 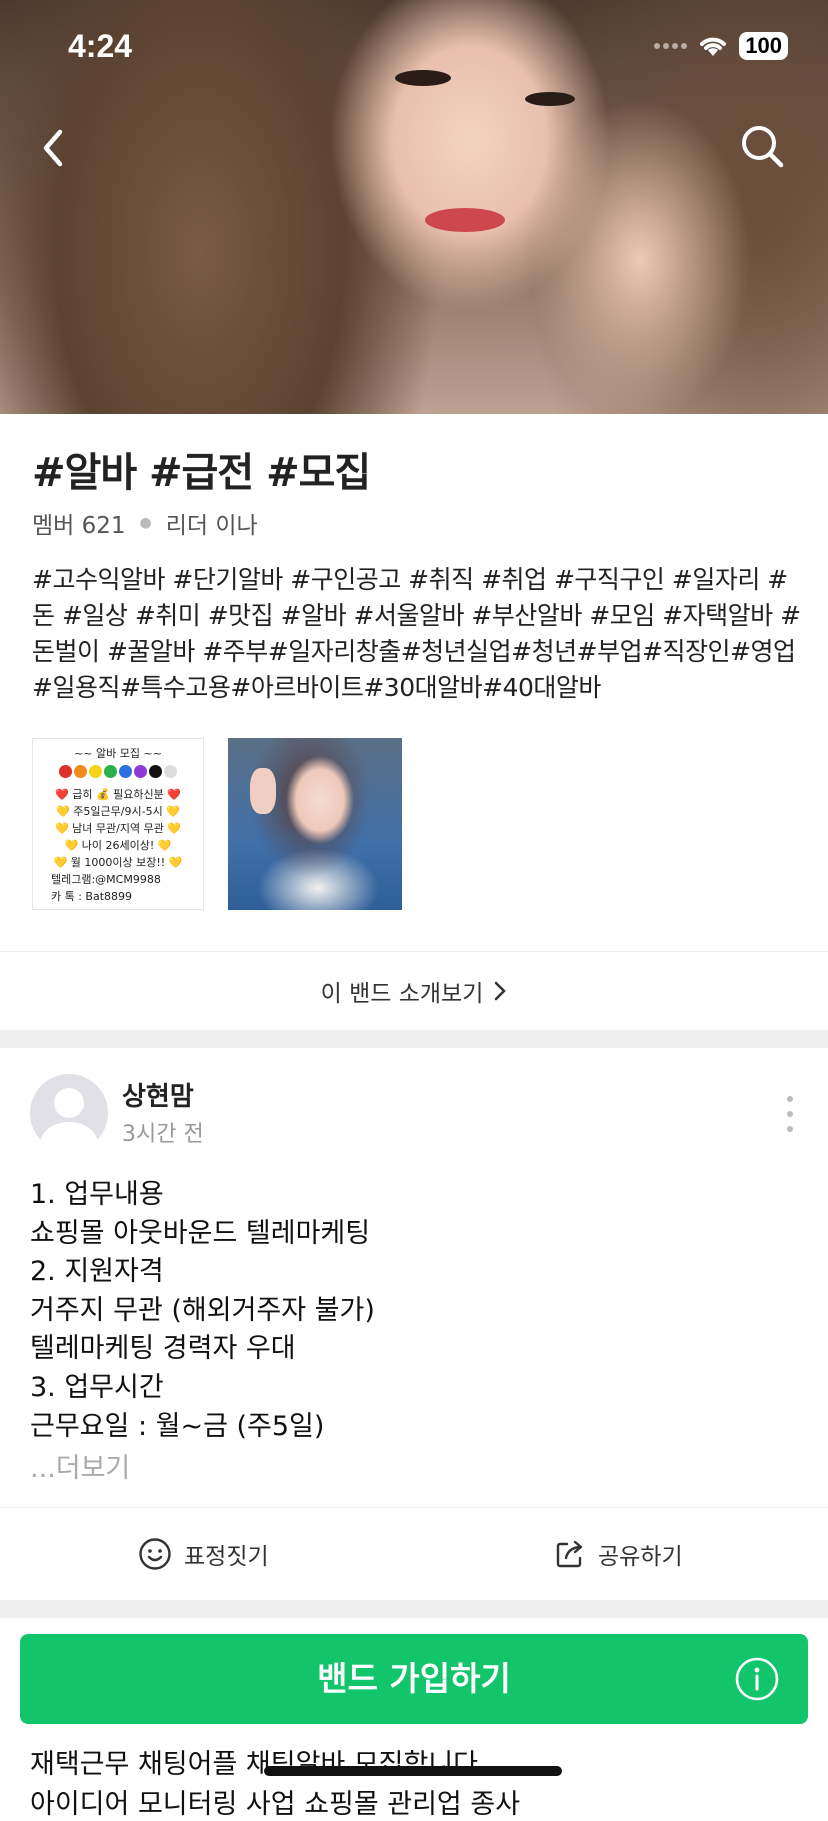 I want to click on next-post-preview-line2: 아이디어 모니터링 사업 쇼핑몰 관리업 종사, so click(x=275, y=1801).